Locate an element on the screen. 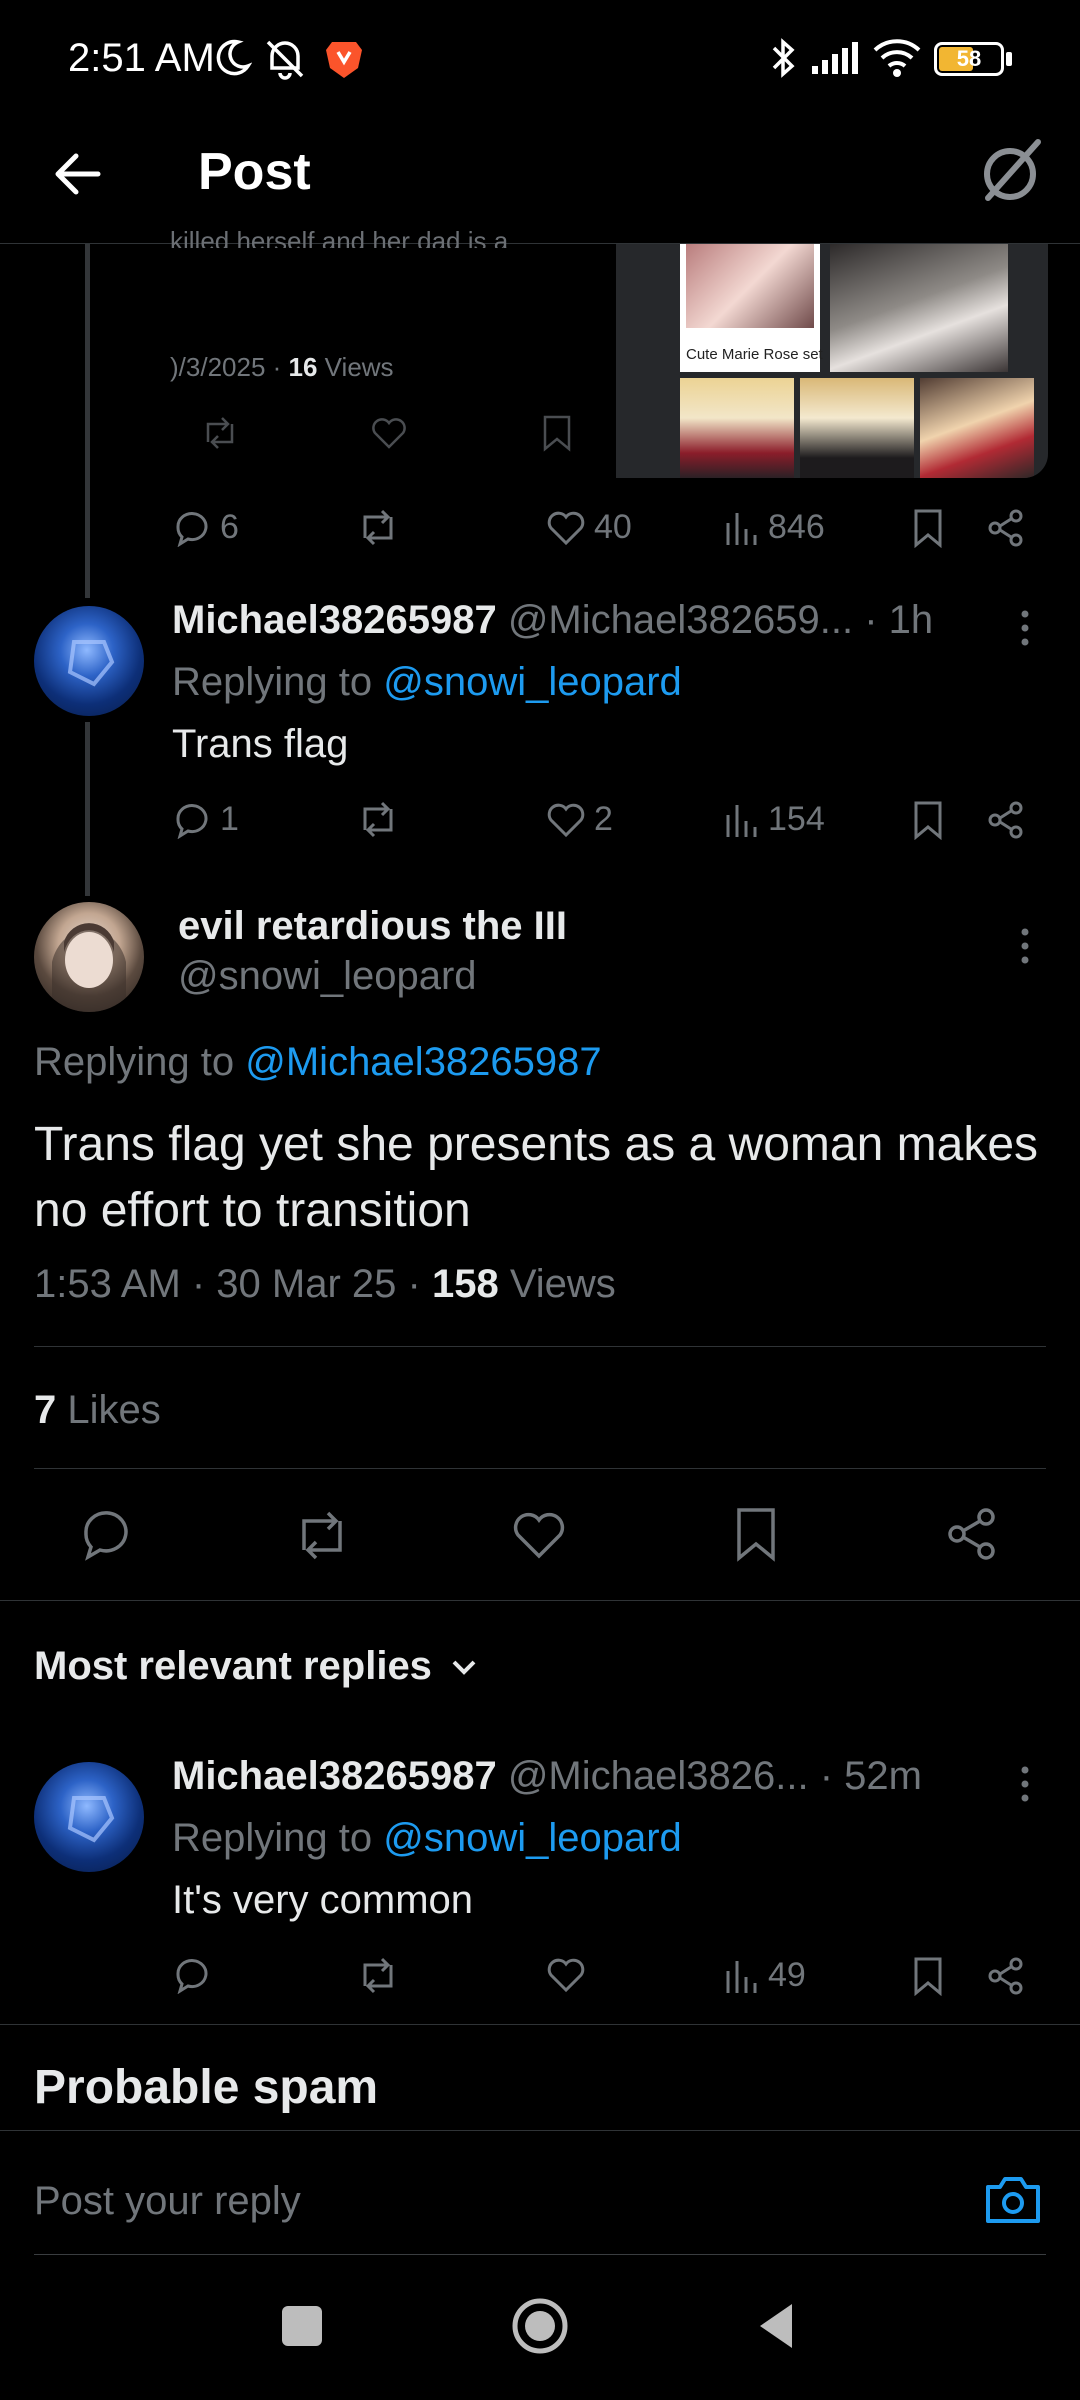  views-action: 154 is located at coordinates (774, 819).